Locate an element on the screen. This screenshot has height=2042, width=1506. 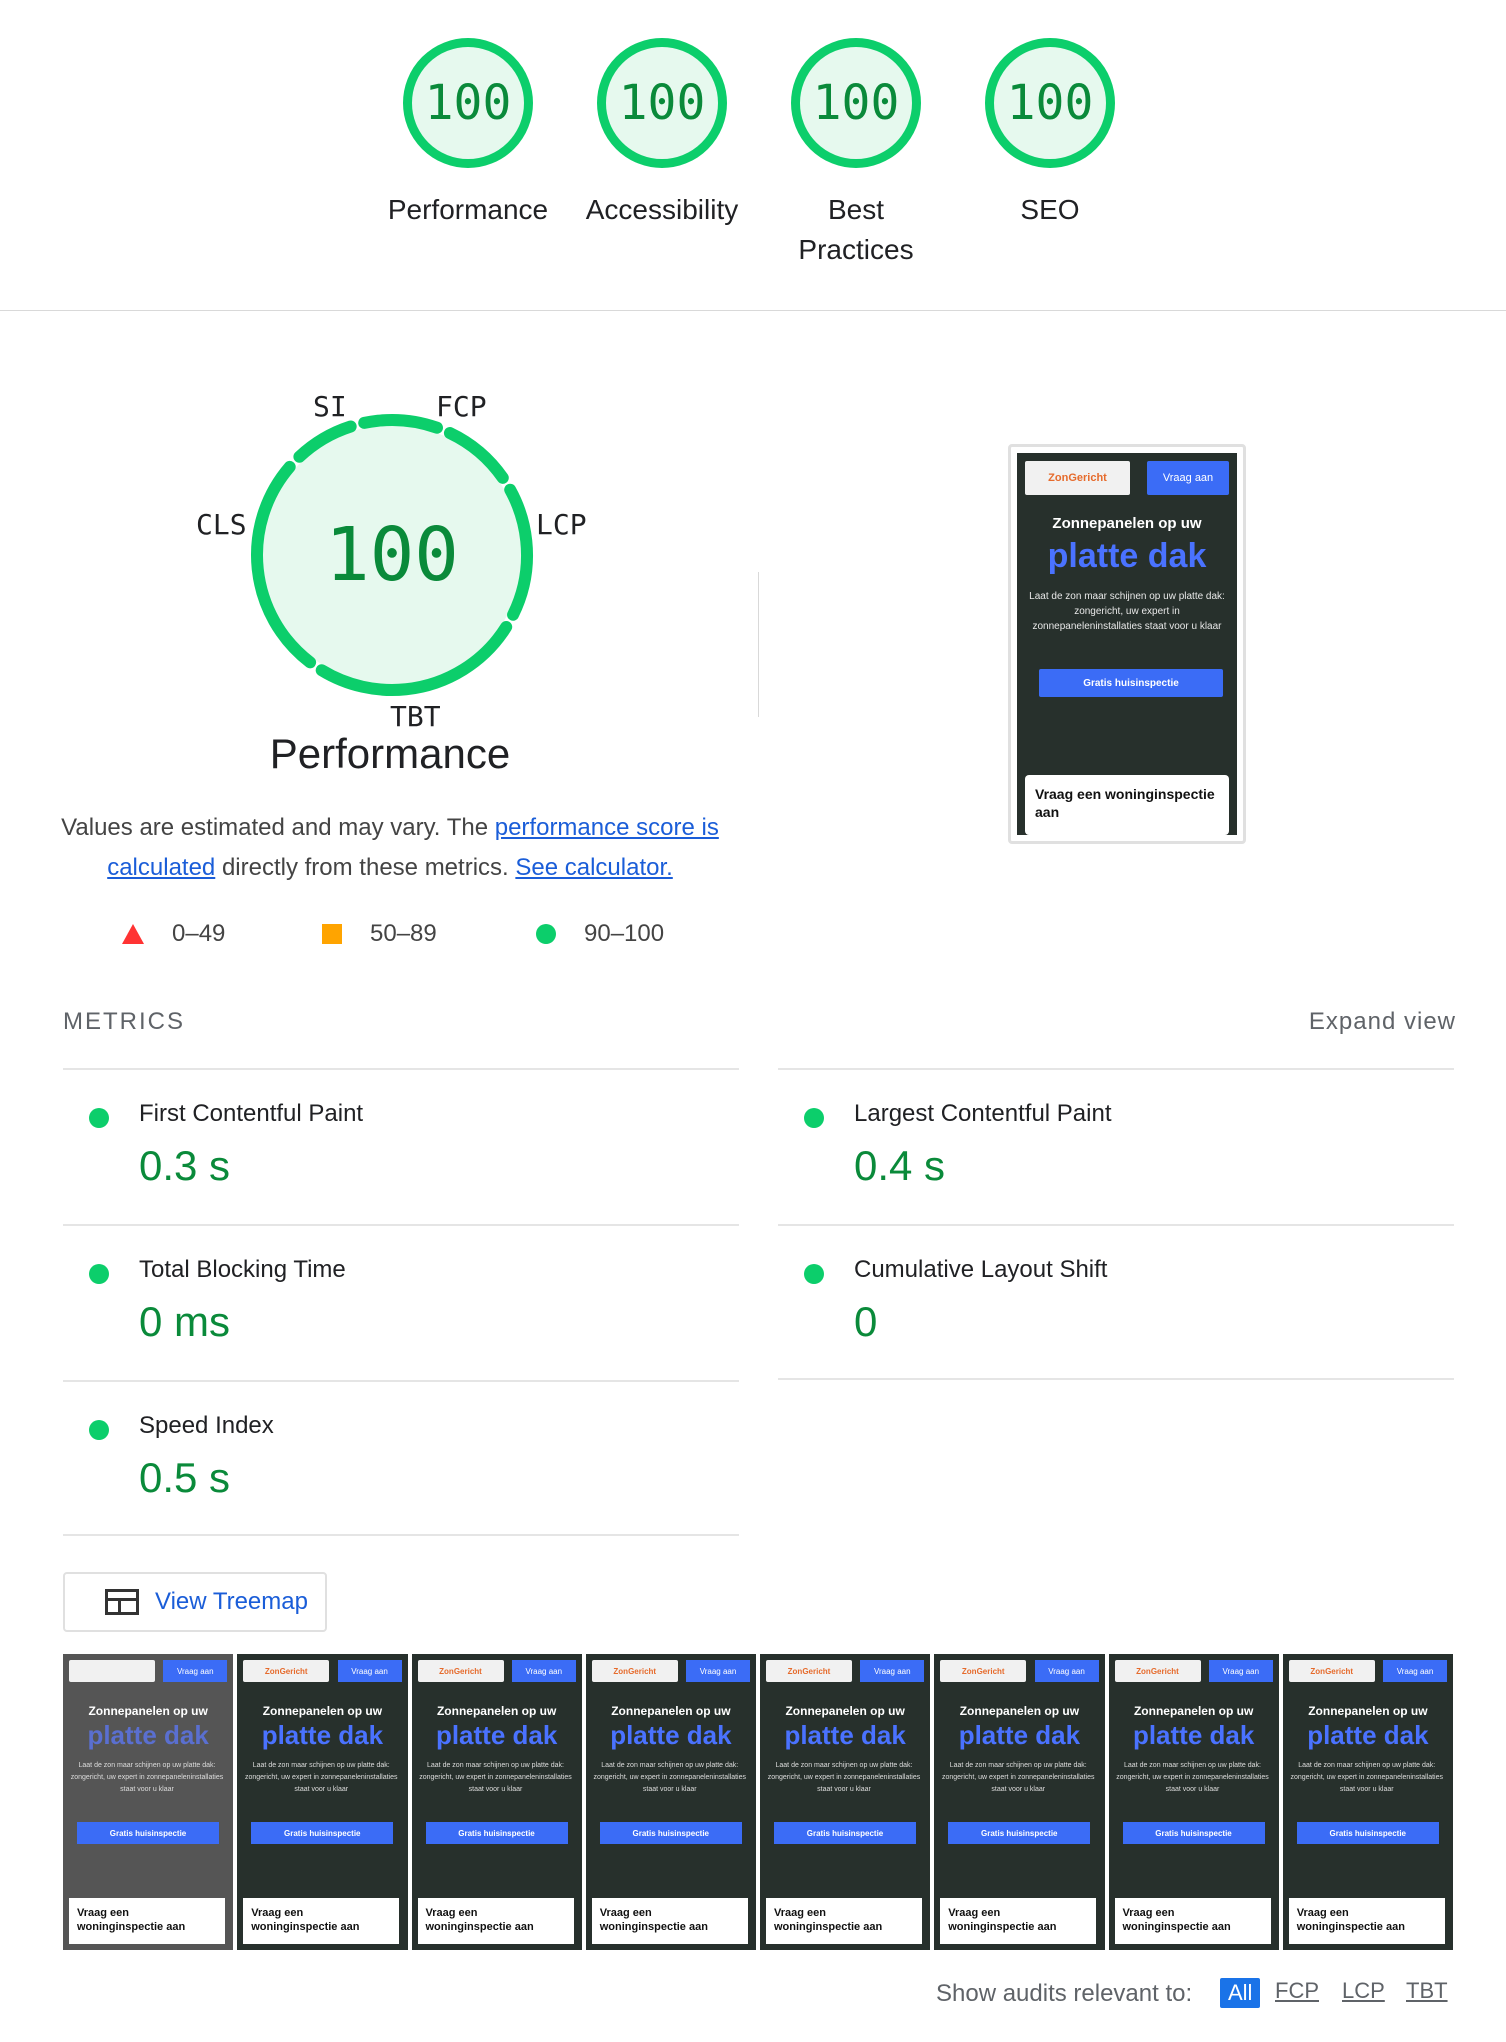
metric-cls: Cumulative Layout Shift 0 is located at coordinates (1116, 1303).